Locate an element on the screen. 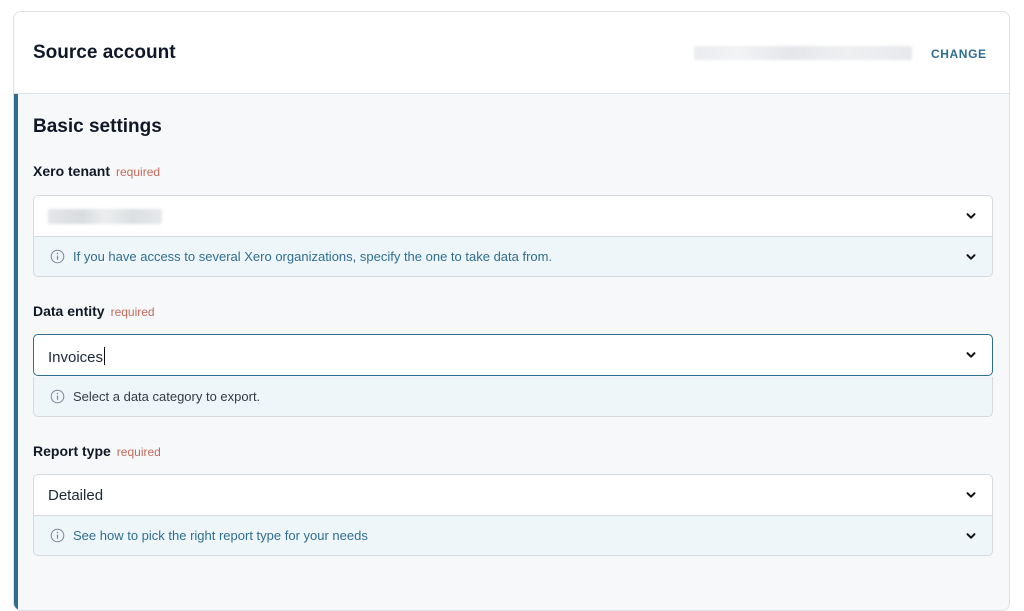  data-entity-label-text: Data entity is located at coordinates (69, 311).